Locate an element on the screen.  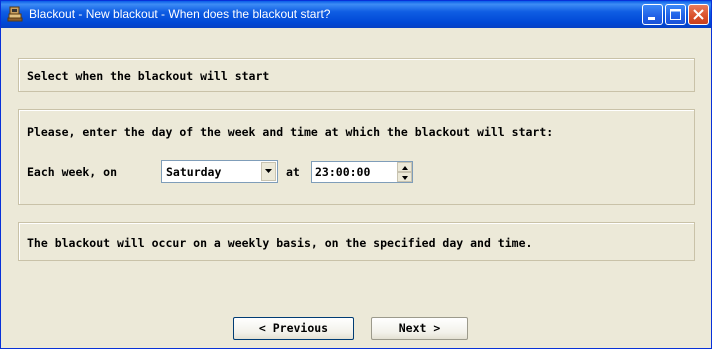
each-week-label: Each week, on is located at coordinates (72, 172).